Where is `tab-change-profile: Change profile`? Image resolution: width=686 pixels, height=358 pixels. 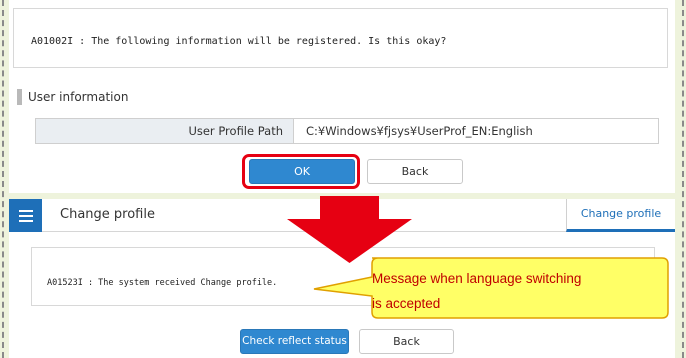 tab-change-profile: Change profile is located at coordinates (620, 215).